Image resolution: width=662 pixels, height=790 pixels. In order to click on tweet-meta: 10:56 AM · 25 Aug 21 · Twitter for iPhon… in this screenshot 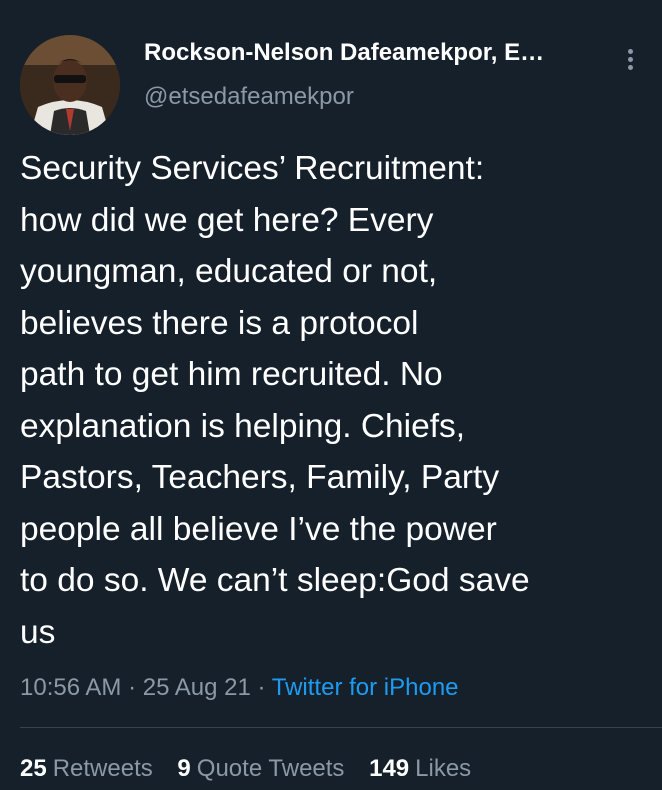, I will do `click(239, 688)`.